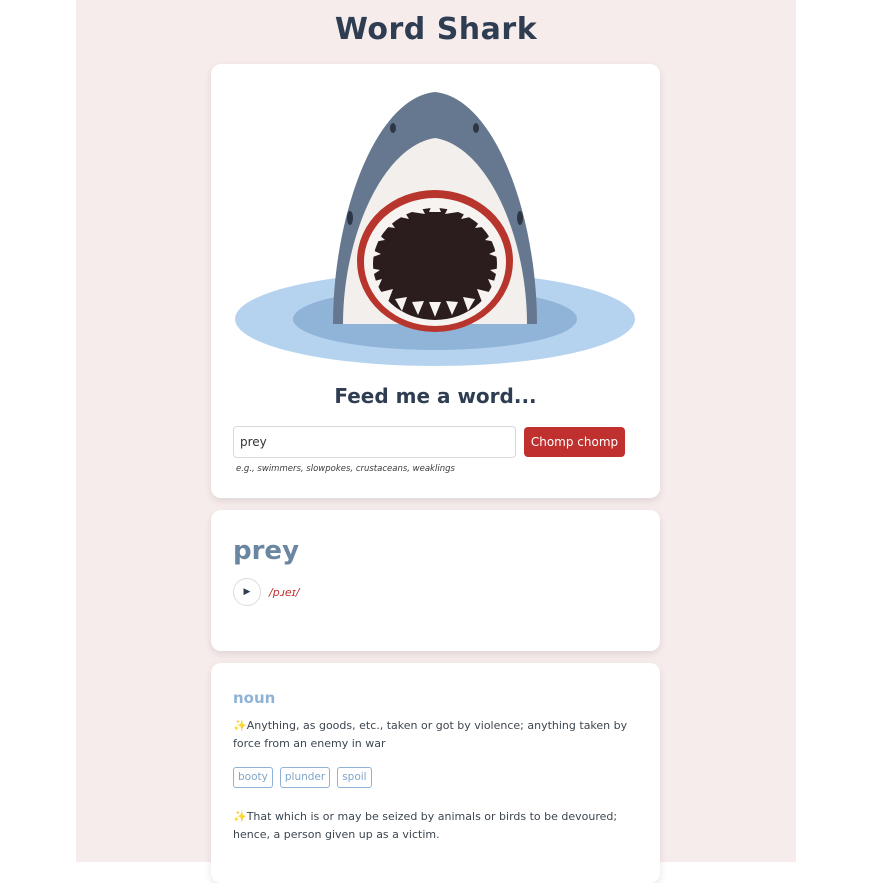 The height and width of the screenshot is (883, 878). I want to click on synonym-list: booty plunder spoil, so click(302, 777).